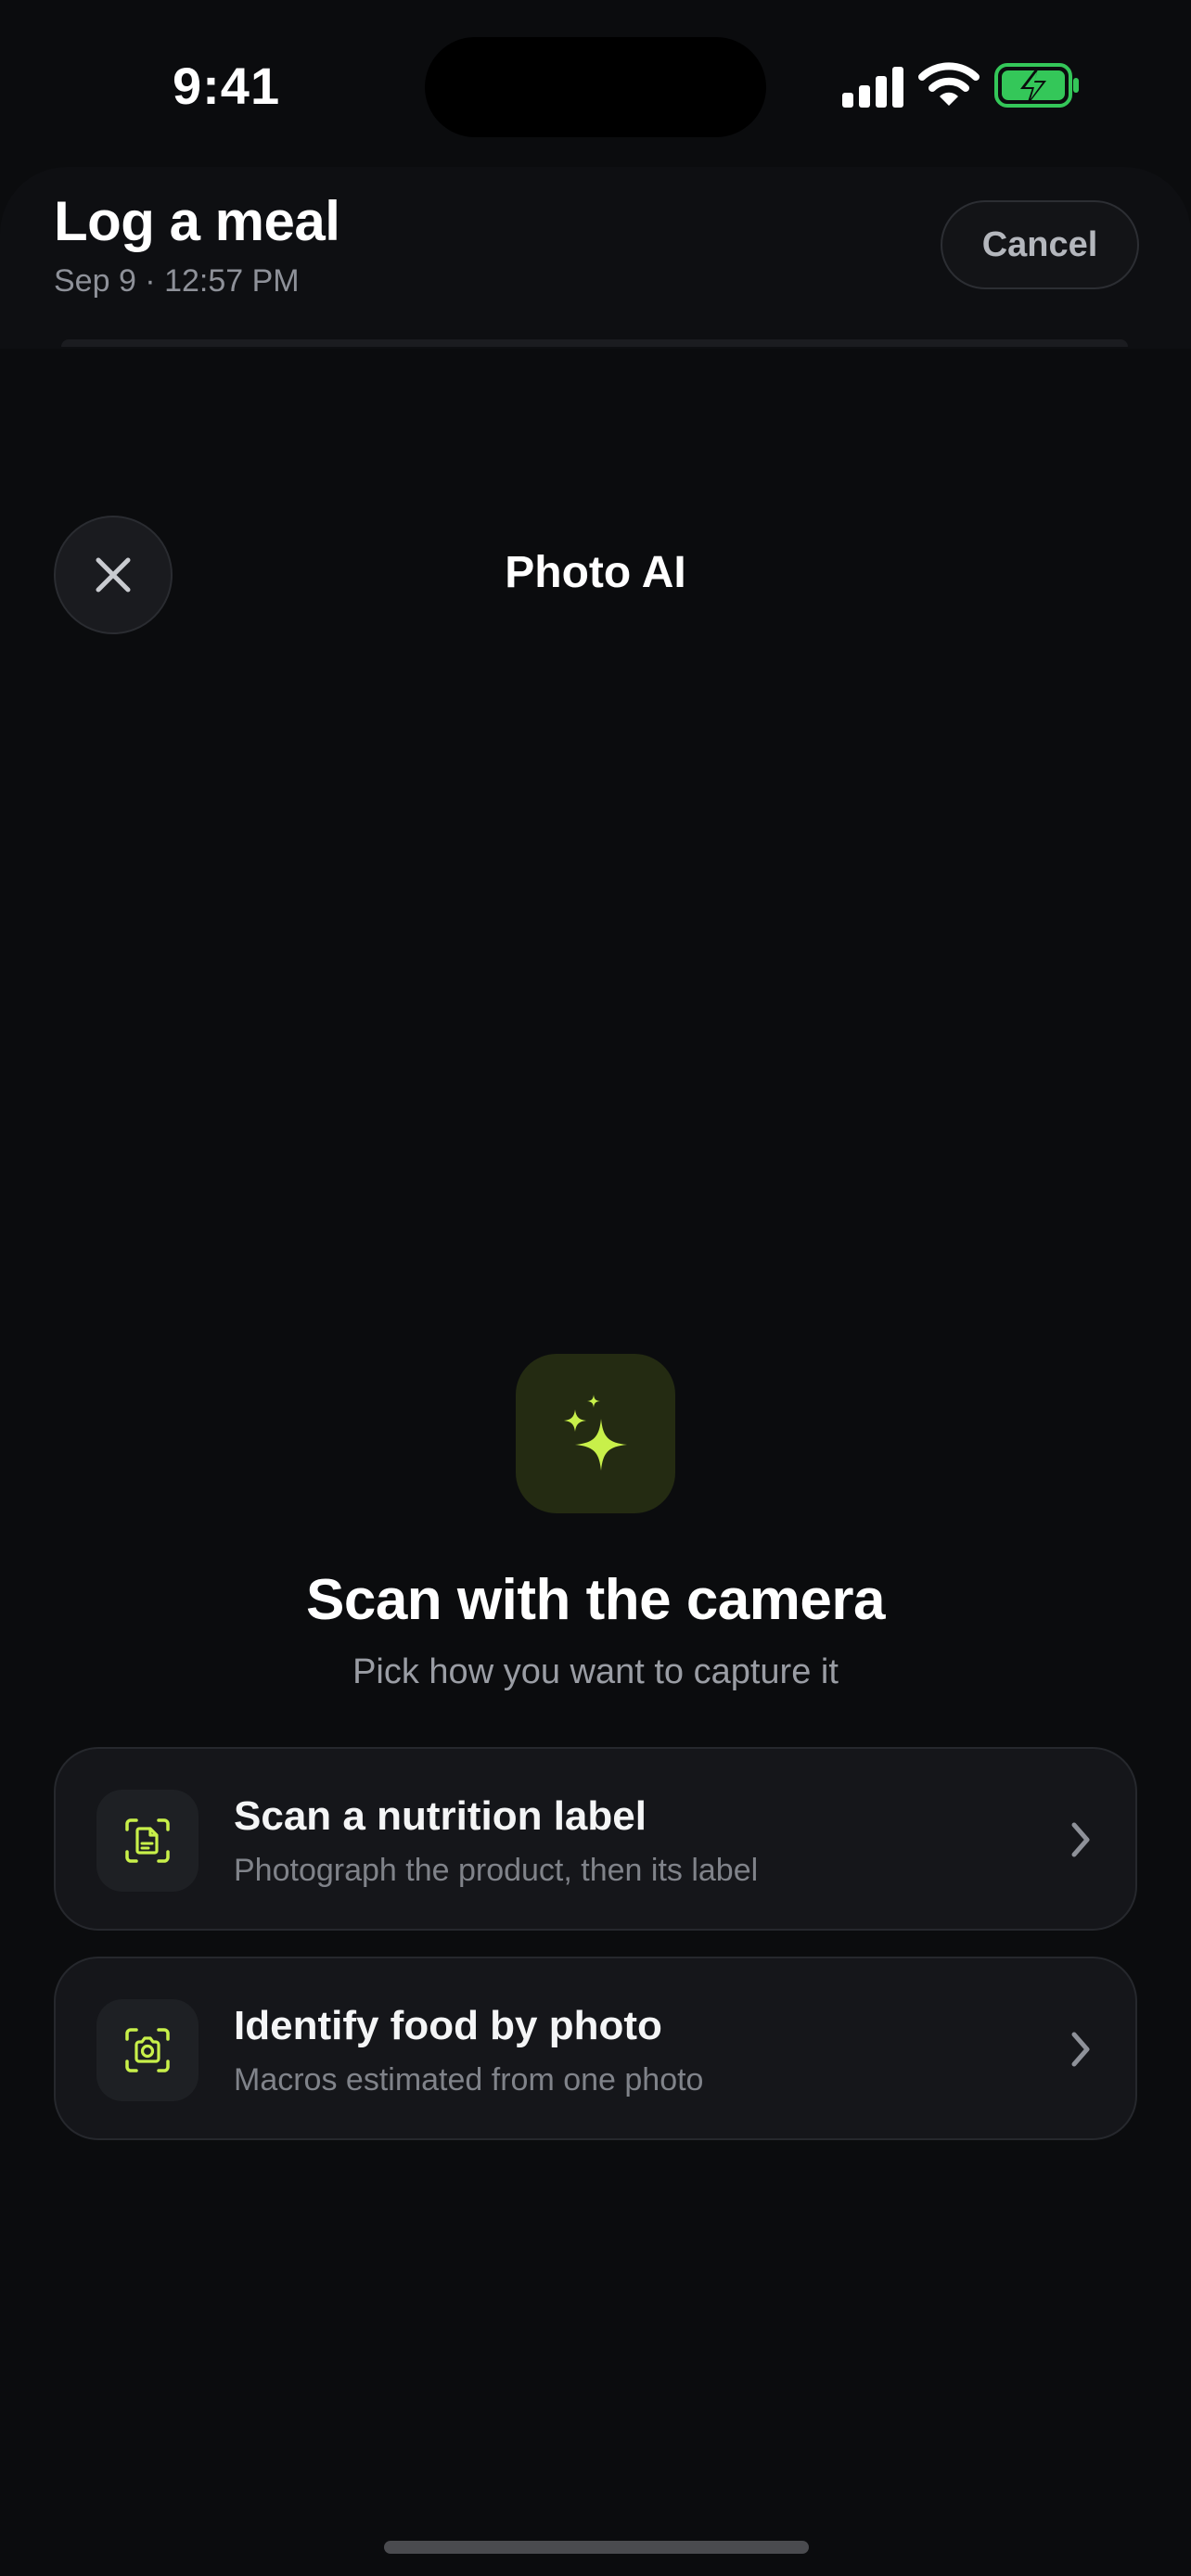 This screenshot has width=1191, height=2576. What do you see at coordinates (597, 2547) in the screenshot?
I see `home-indicator` at bounding box center [597, 2547].